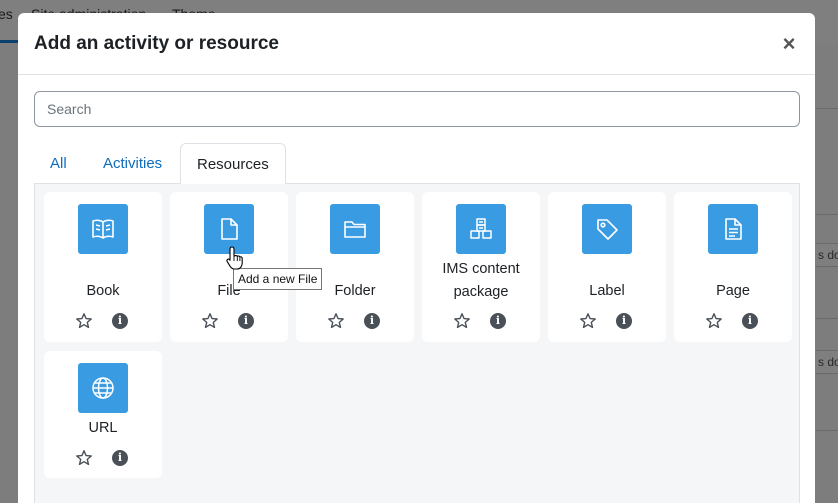 The image size is (838, 503). I want to click on search-input, so click(417, 109).